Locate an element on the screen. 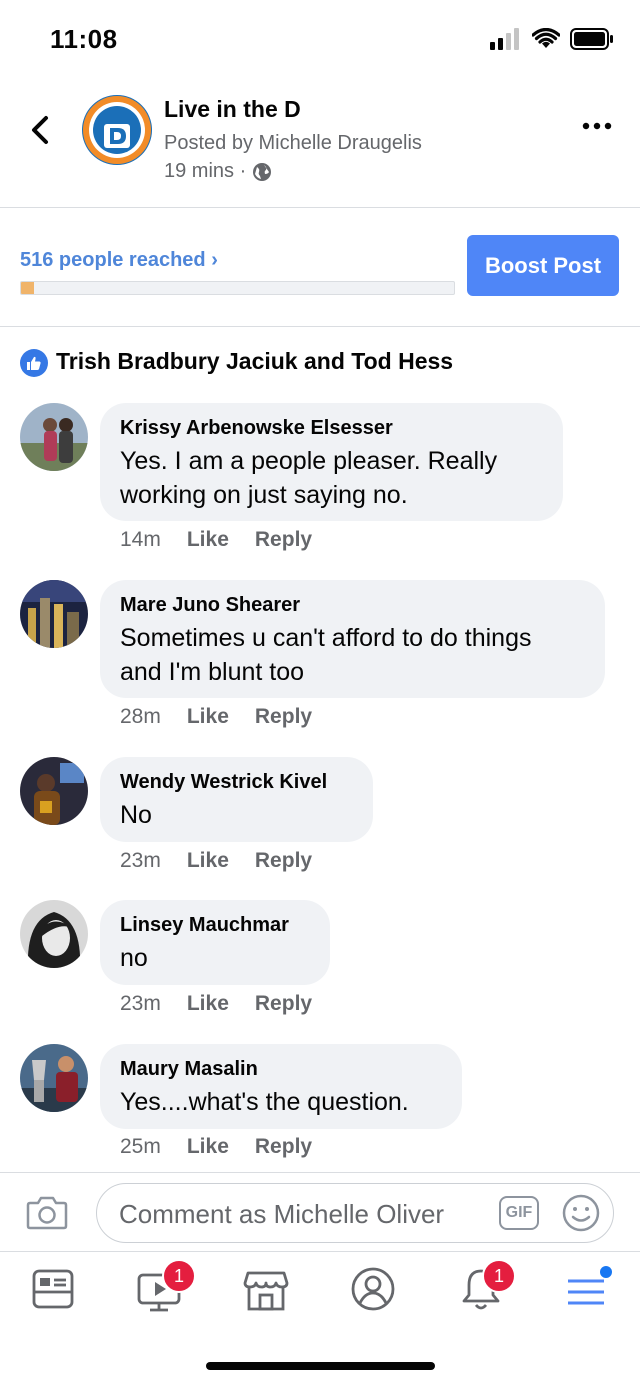  profile-icon is located at coordinates (373, 1289).